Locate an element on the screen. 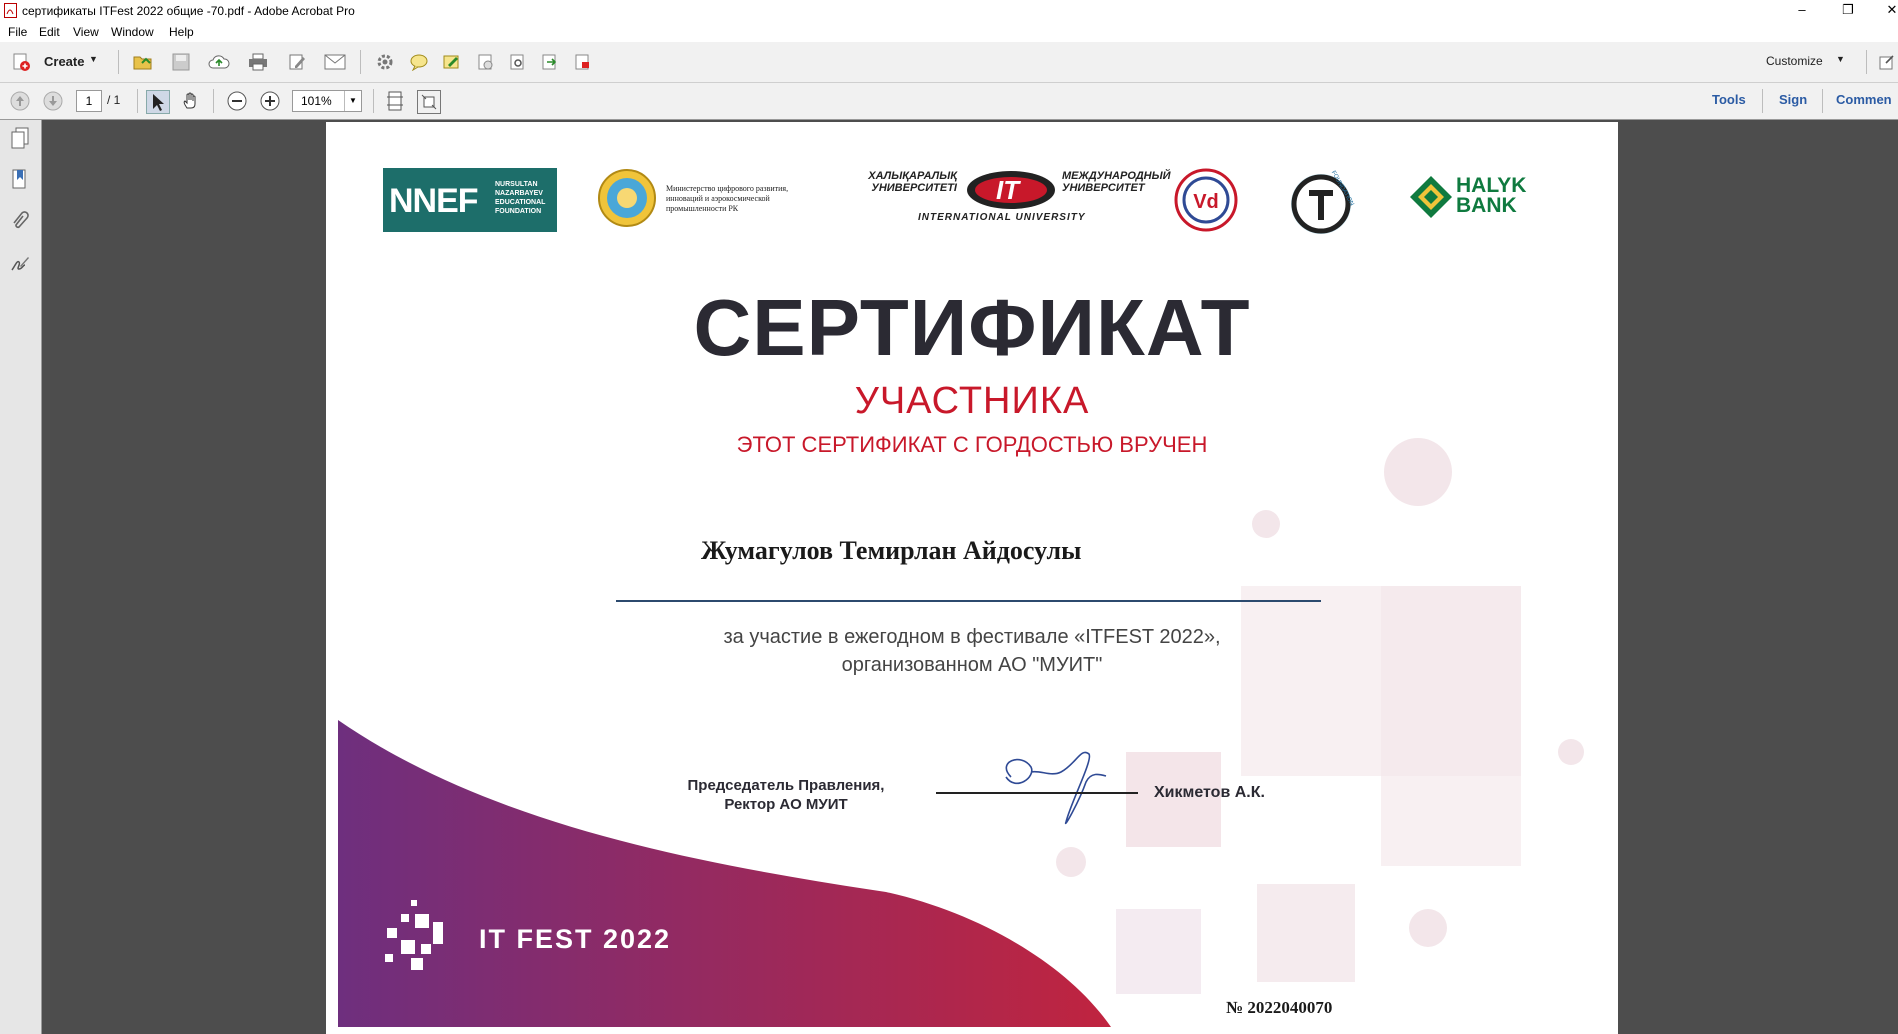 The height and width of the screenshot is (1034, 1898). page-number-input: 1 is located at coordinates (89, 101).